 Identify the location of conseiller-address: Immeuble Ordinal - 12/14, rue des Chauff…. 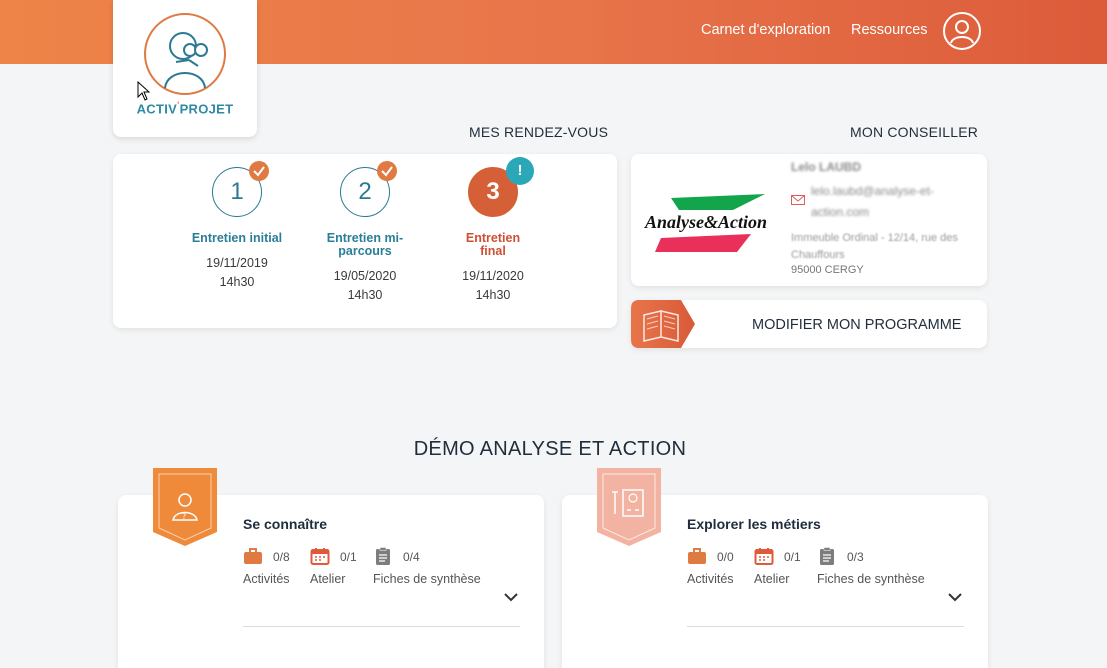
(874, 246).